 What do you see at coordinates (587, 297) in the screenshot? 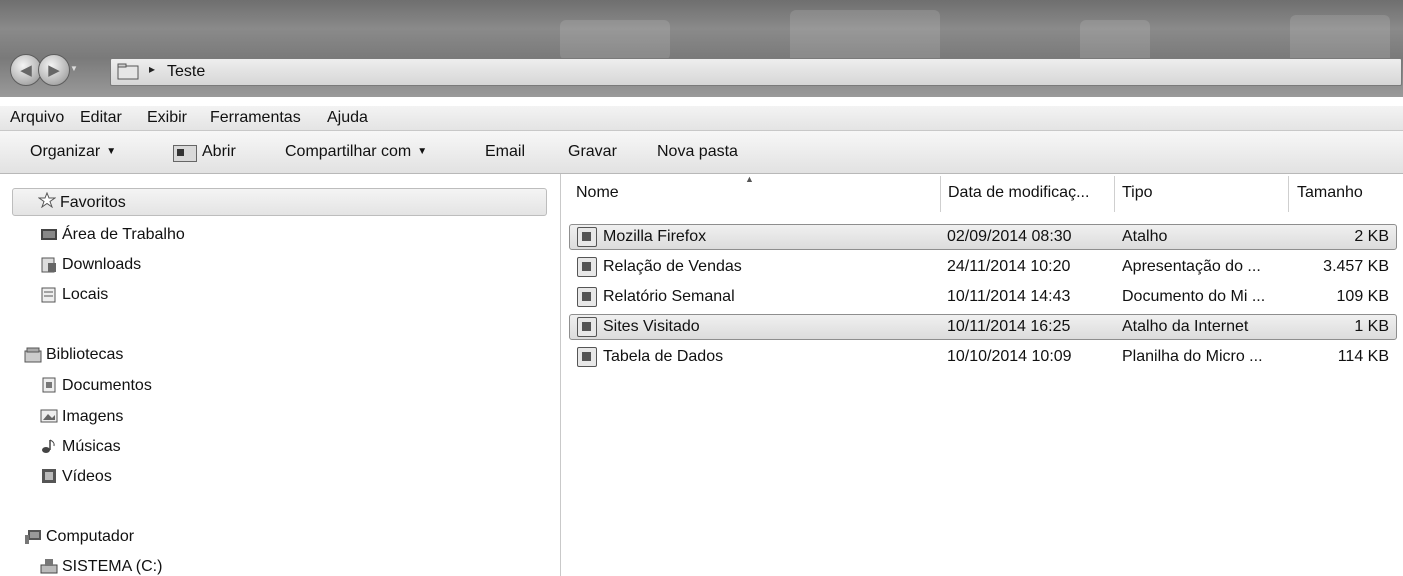
I see `document-icon` at bounding box center [587, 297].